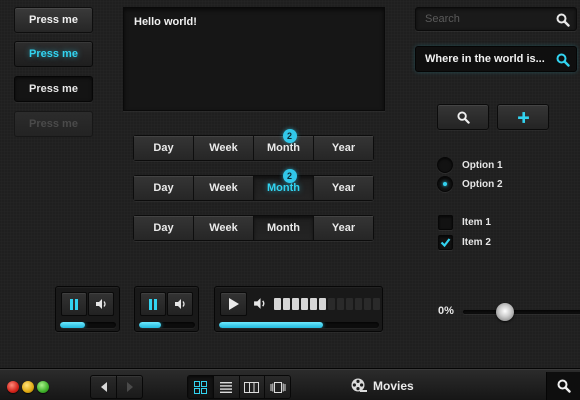 The width and height of the screenshot is (580, 400). I want to click on close-window-icon, so click(13, 387).